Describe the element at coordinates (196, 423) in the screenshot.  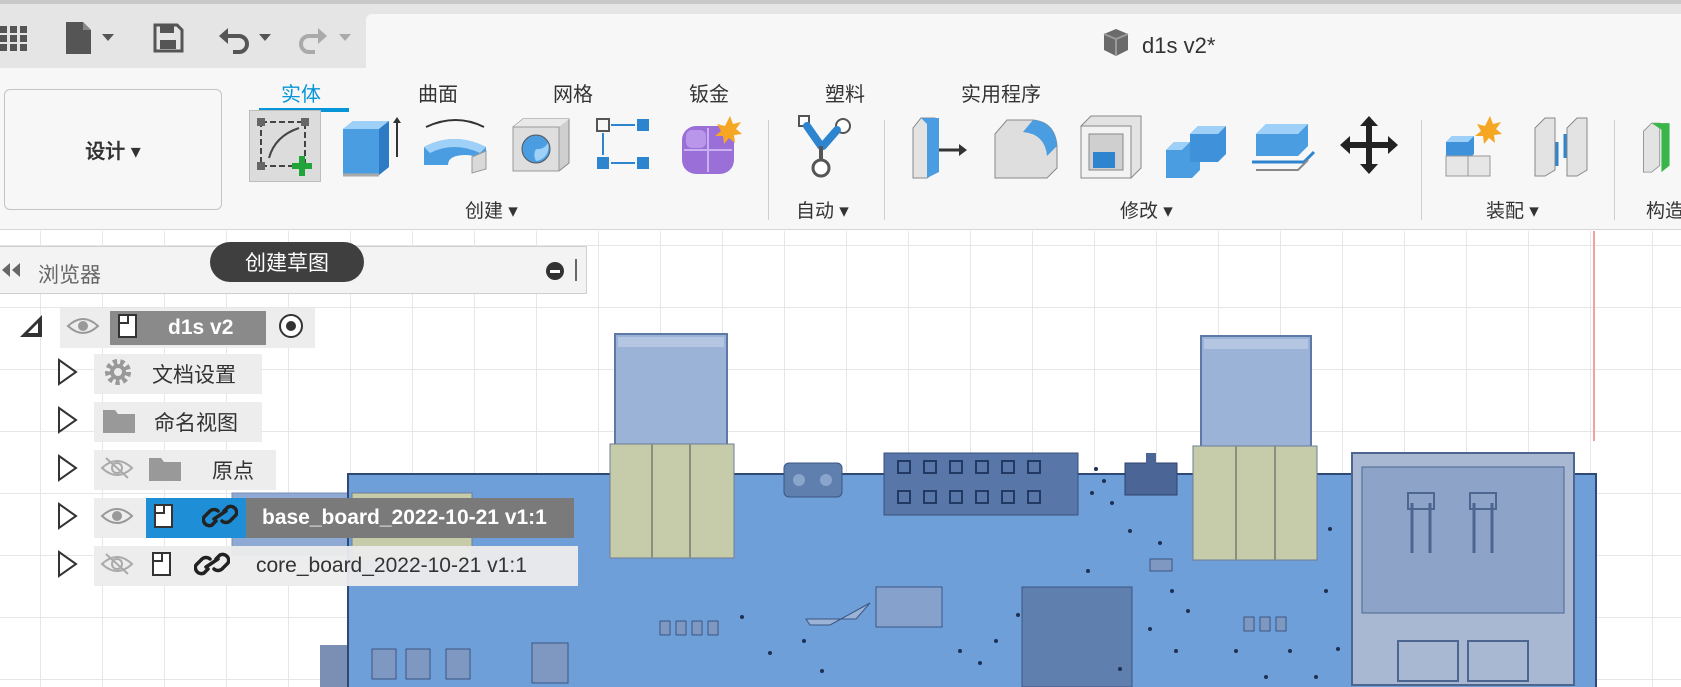
I see `tree-item-label: 命名视图` at that location.